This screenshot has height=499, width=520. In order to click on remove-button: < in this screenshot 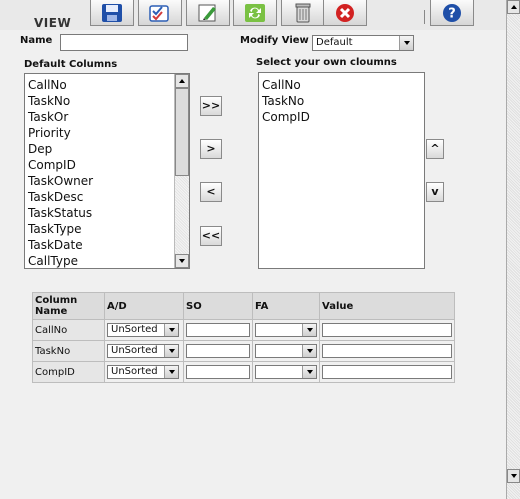, I will do `click(211, 192)`.